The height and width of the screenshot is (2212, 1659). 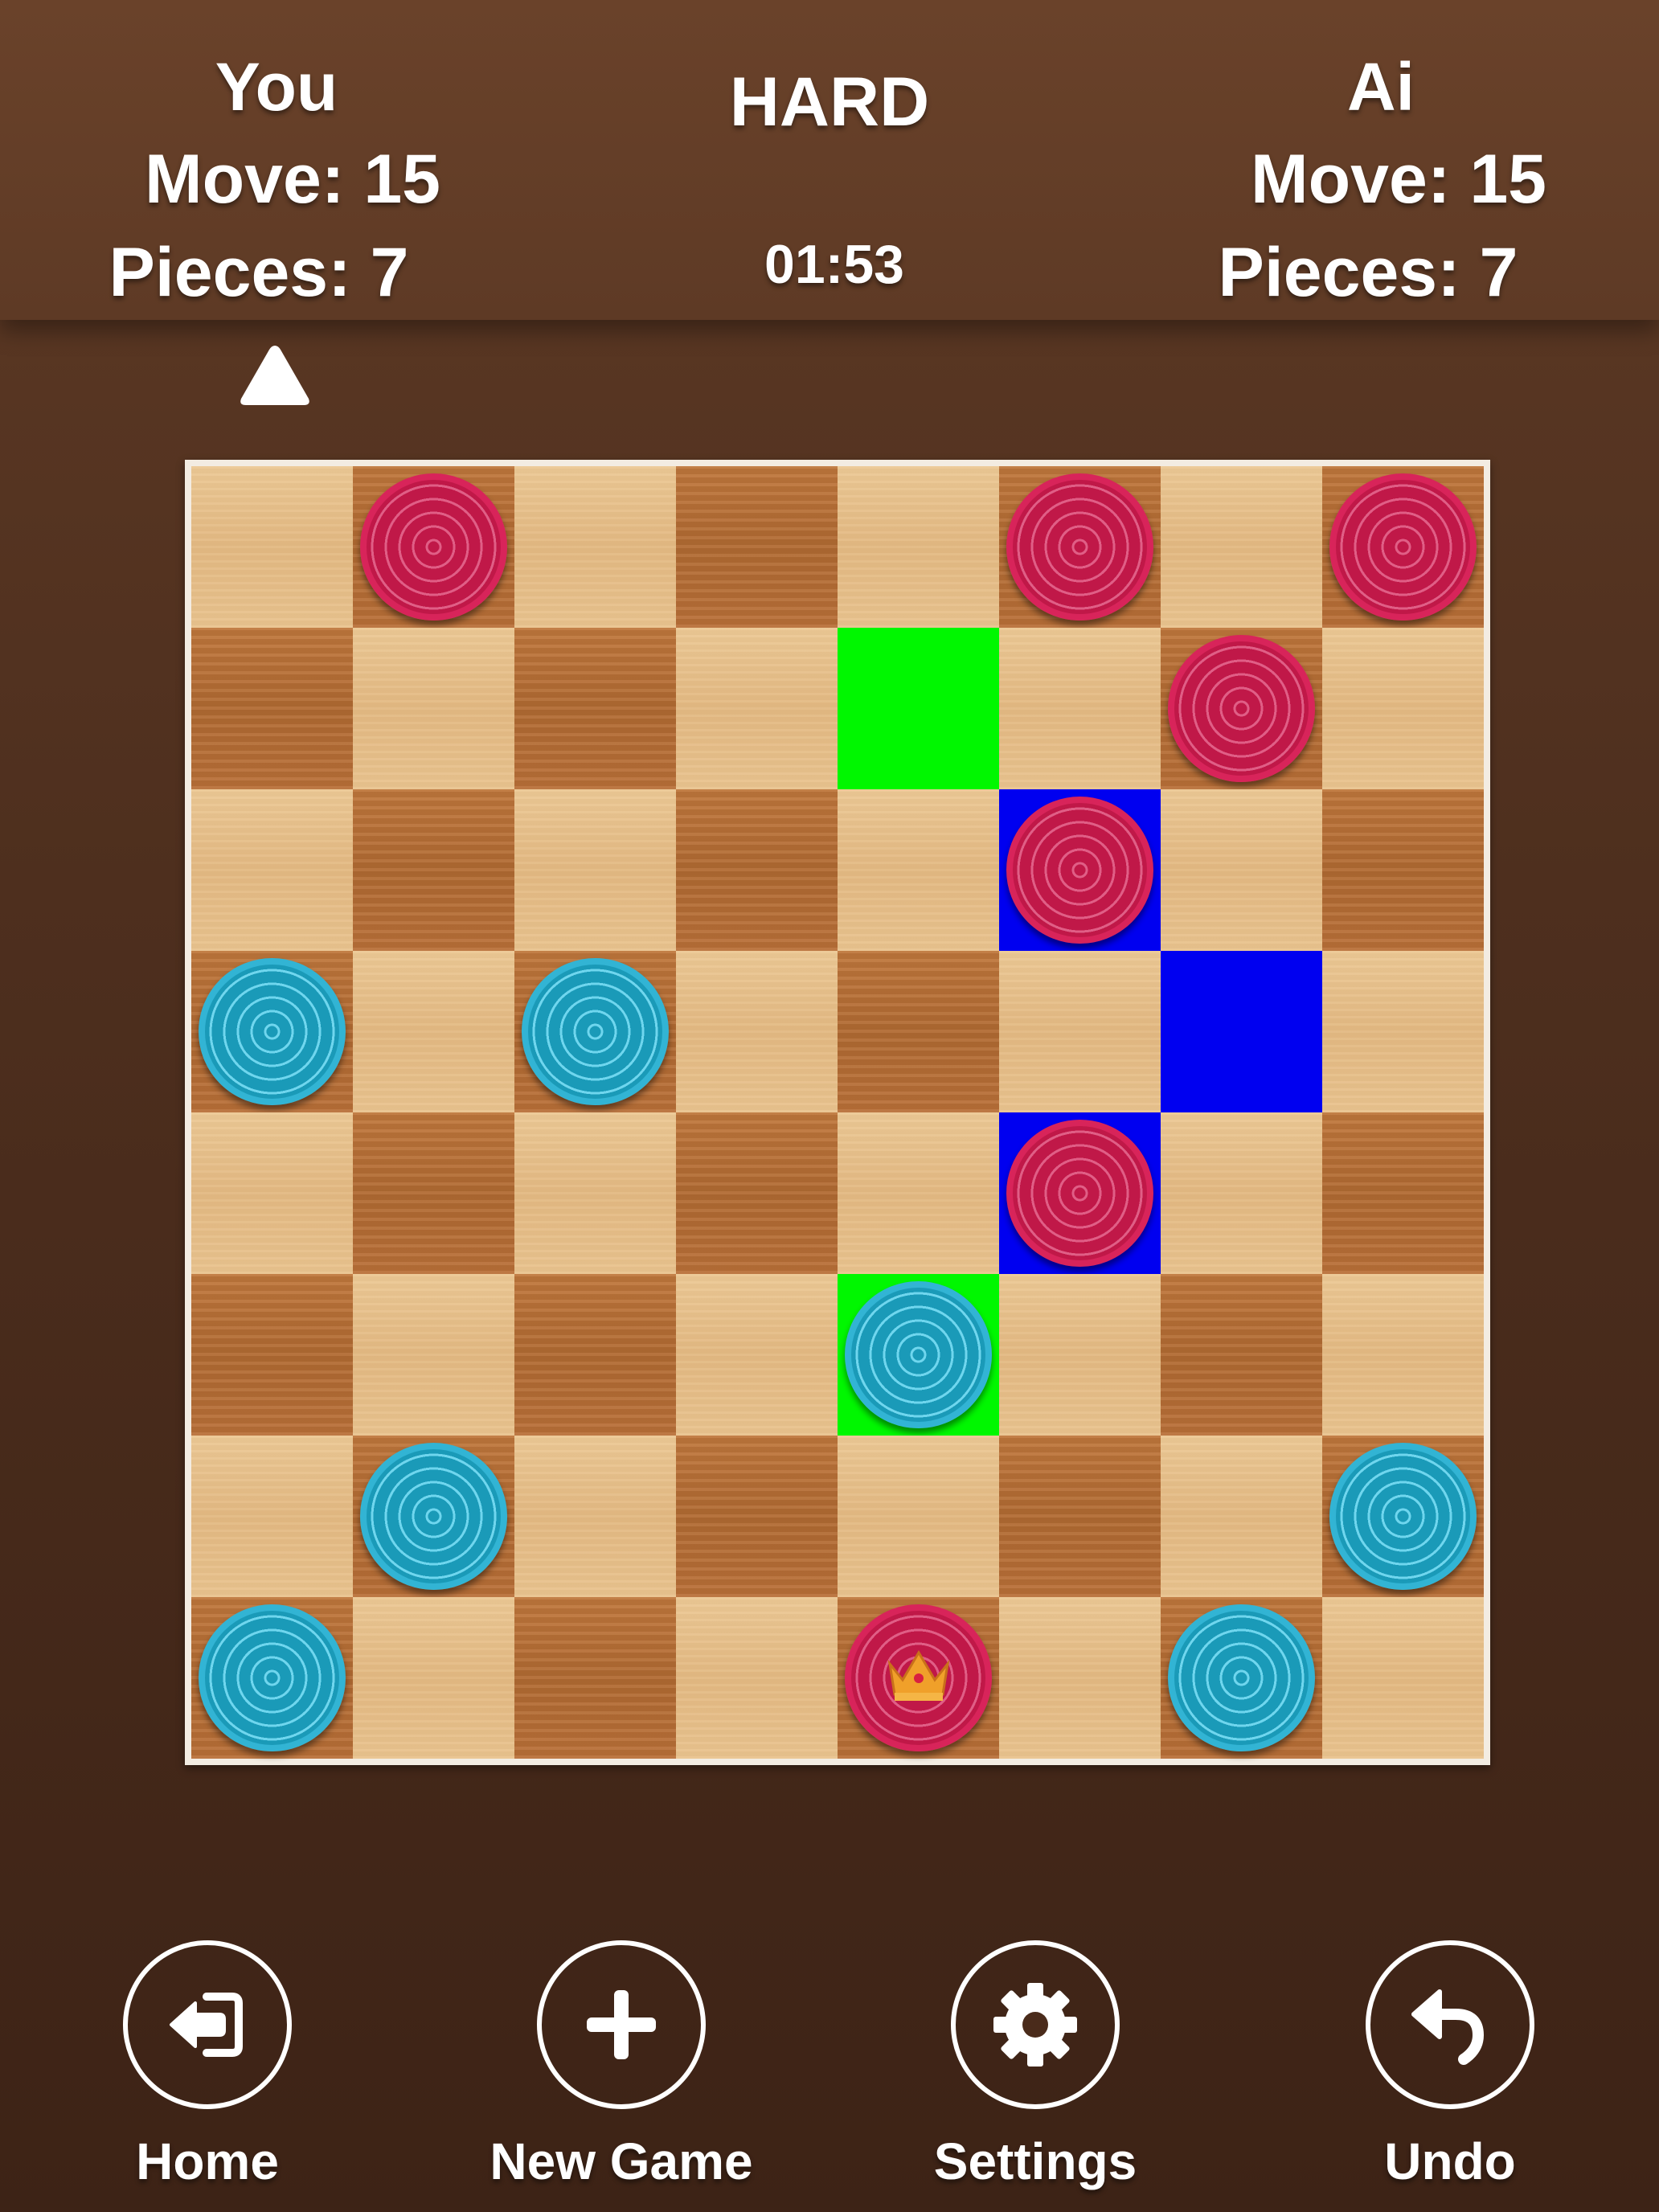 I want to click on difficulty-label: HARD, so click(x=829, y=102).